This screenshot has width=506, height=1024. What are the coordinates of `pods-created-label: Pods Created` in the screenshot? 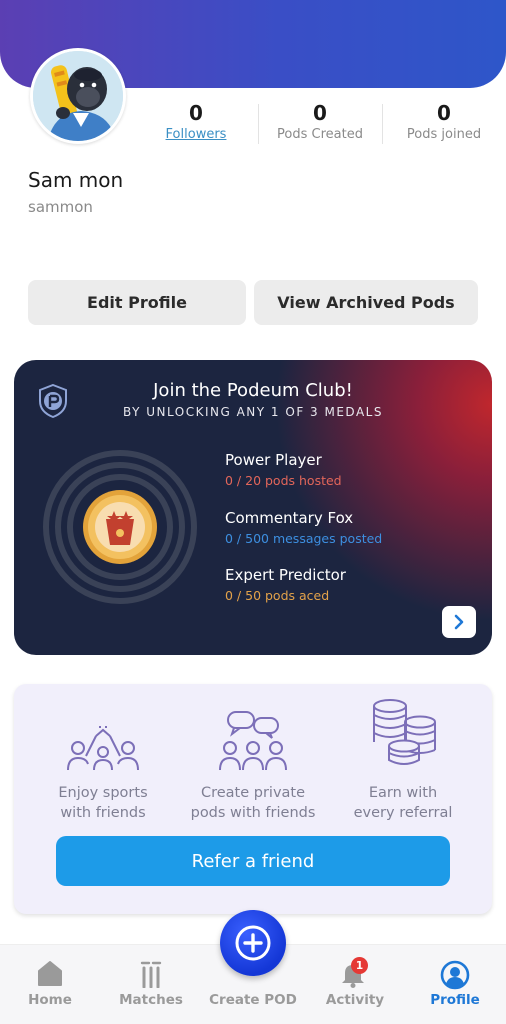 It's located at (320, 134).